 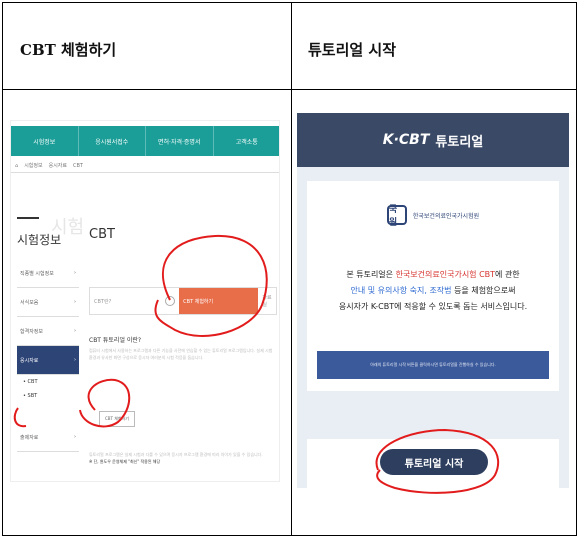 I want to click on site-navbar: 시험정보 응시원서접수 면허·자격·증명서 고객소통, so click(x=145, y=141).